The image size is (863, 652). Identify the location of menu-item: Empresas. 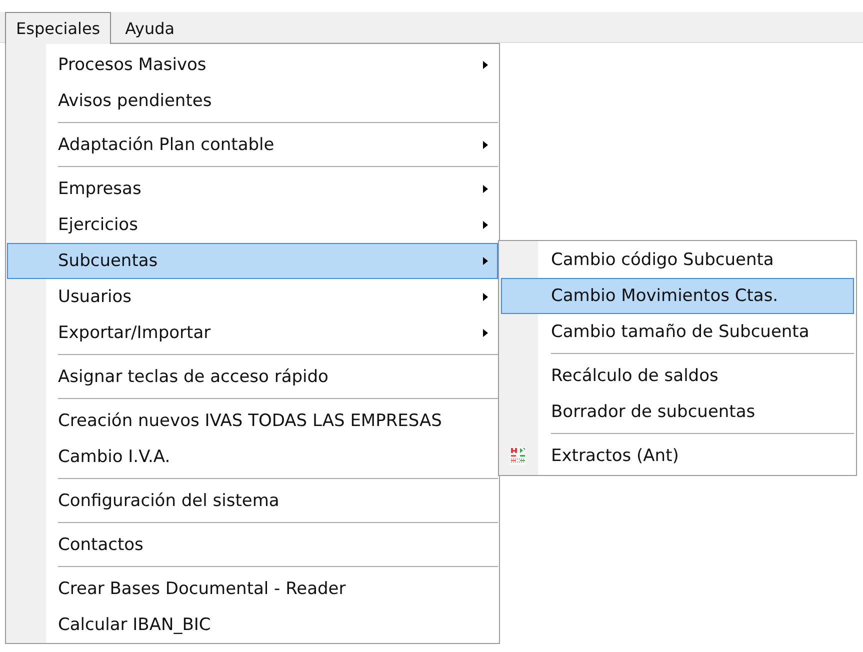
(252, 189).